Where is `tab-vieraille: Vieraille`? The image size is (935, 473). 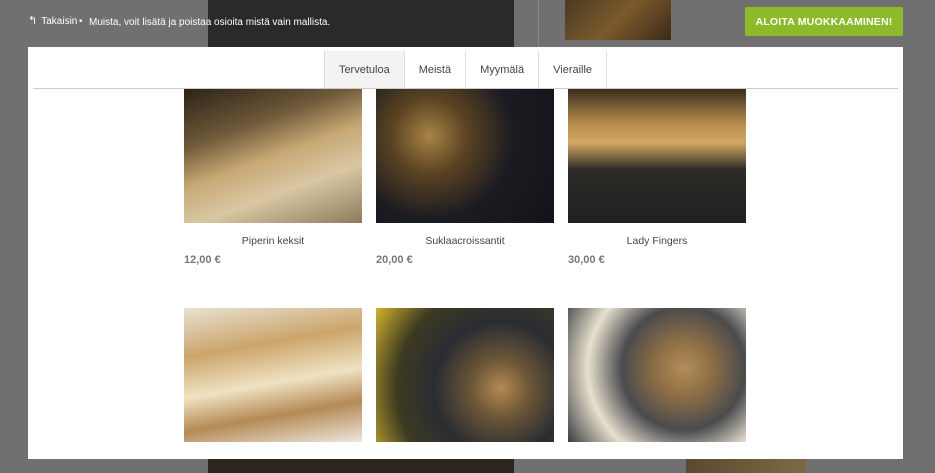
tab-vieraille: Vieraille is located at coordinates (573, 69).